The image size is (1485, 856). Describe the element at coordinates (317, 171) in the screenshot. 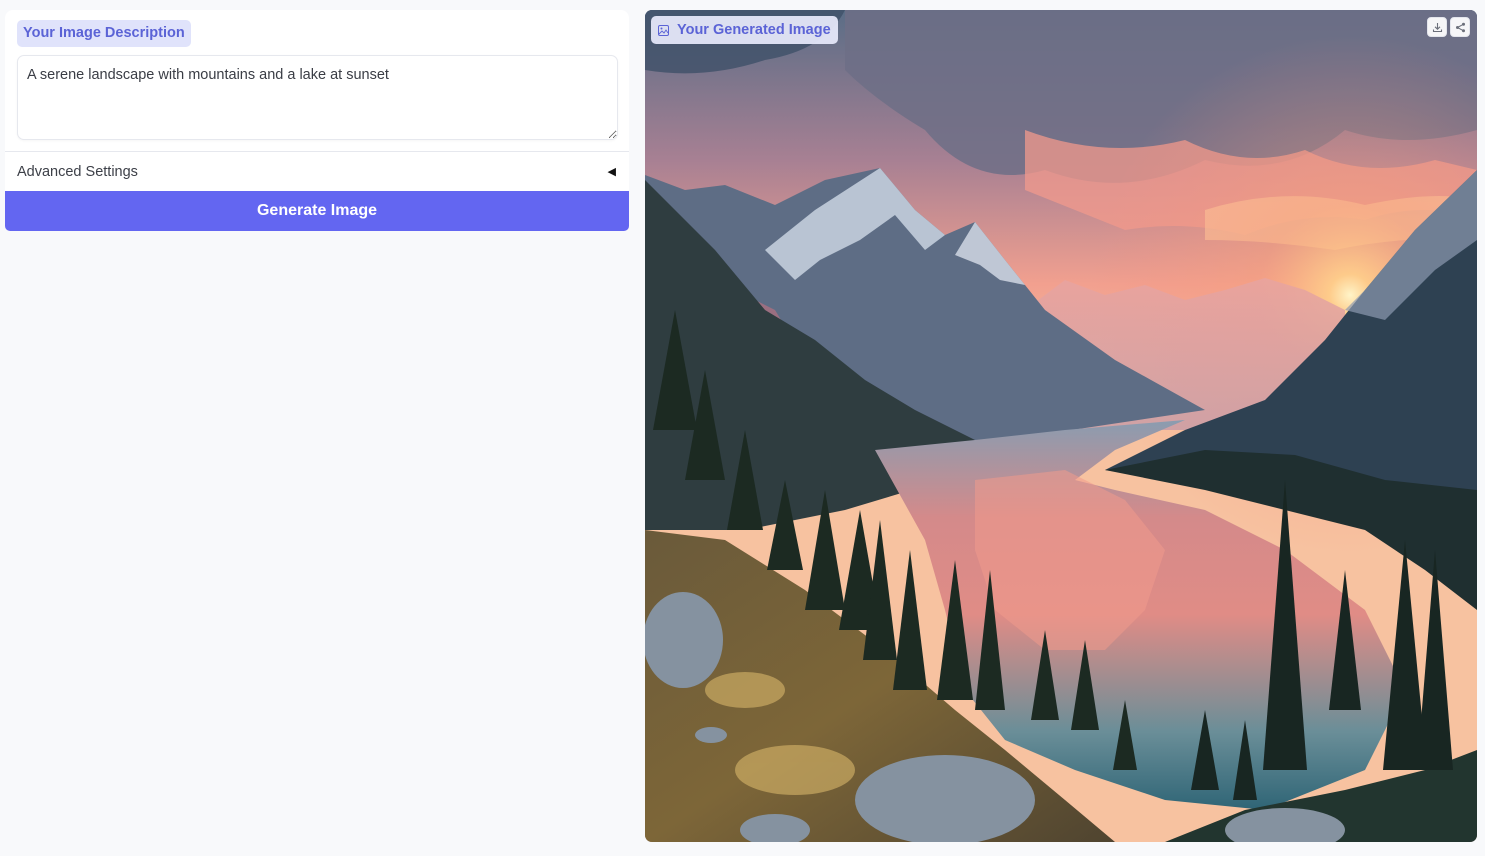

I see `advanced-settings-toggle: Advanced Settings ◀` at that location.